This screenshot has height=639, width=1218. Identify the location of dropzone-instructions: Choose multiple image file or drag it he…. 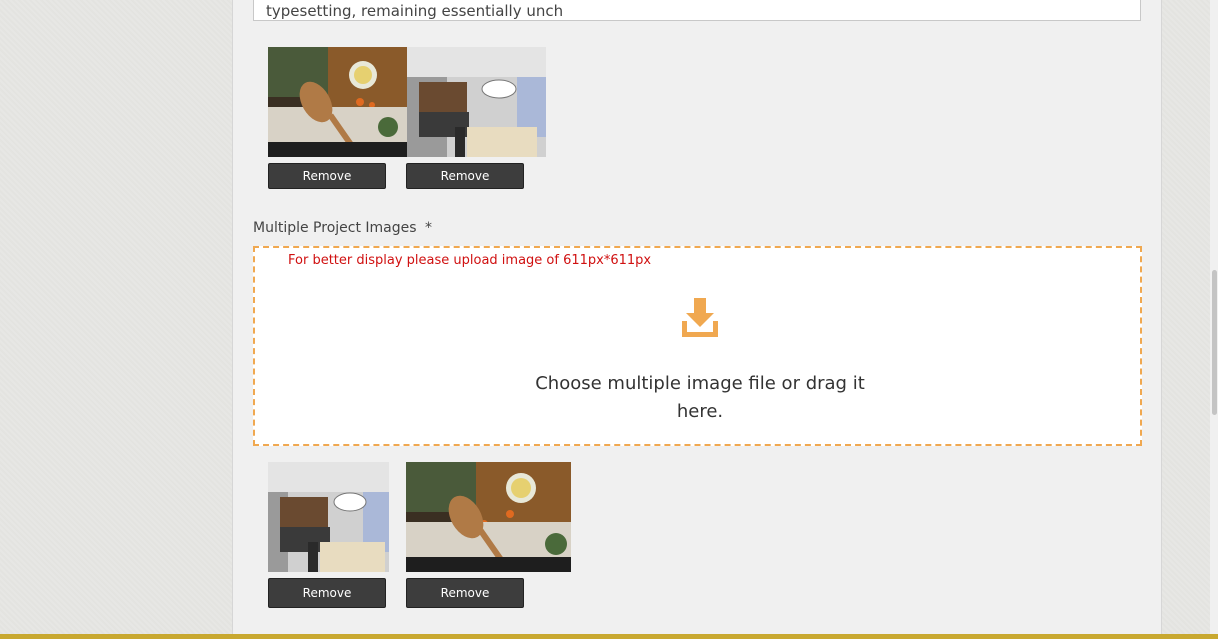
(700, 397).